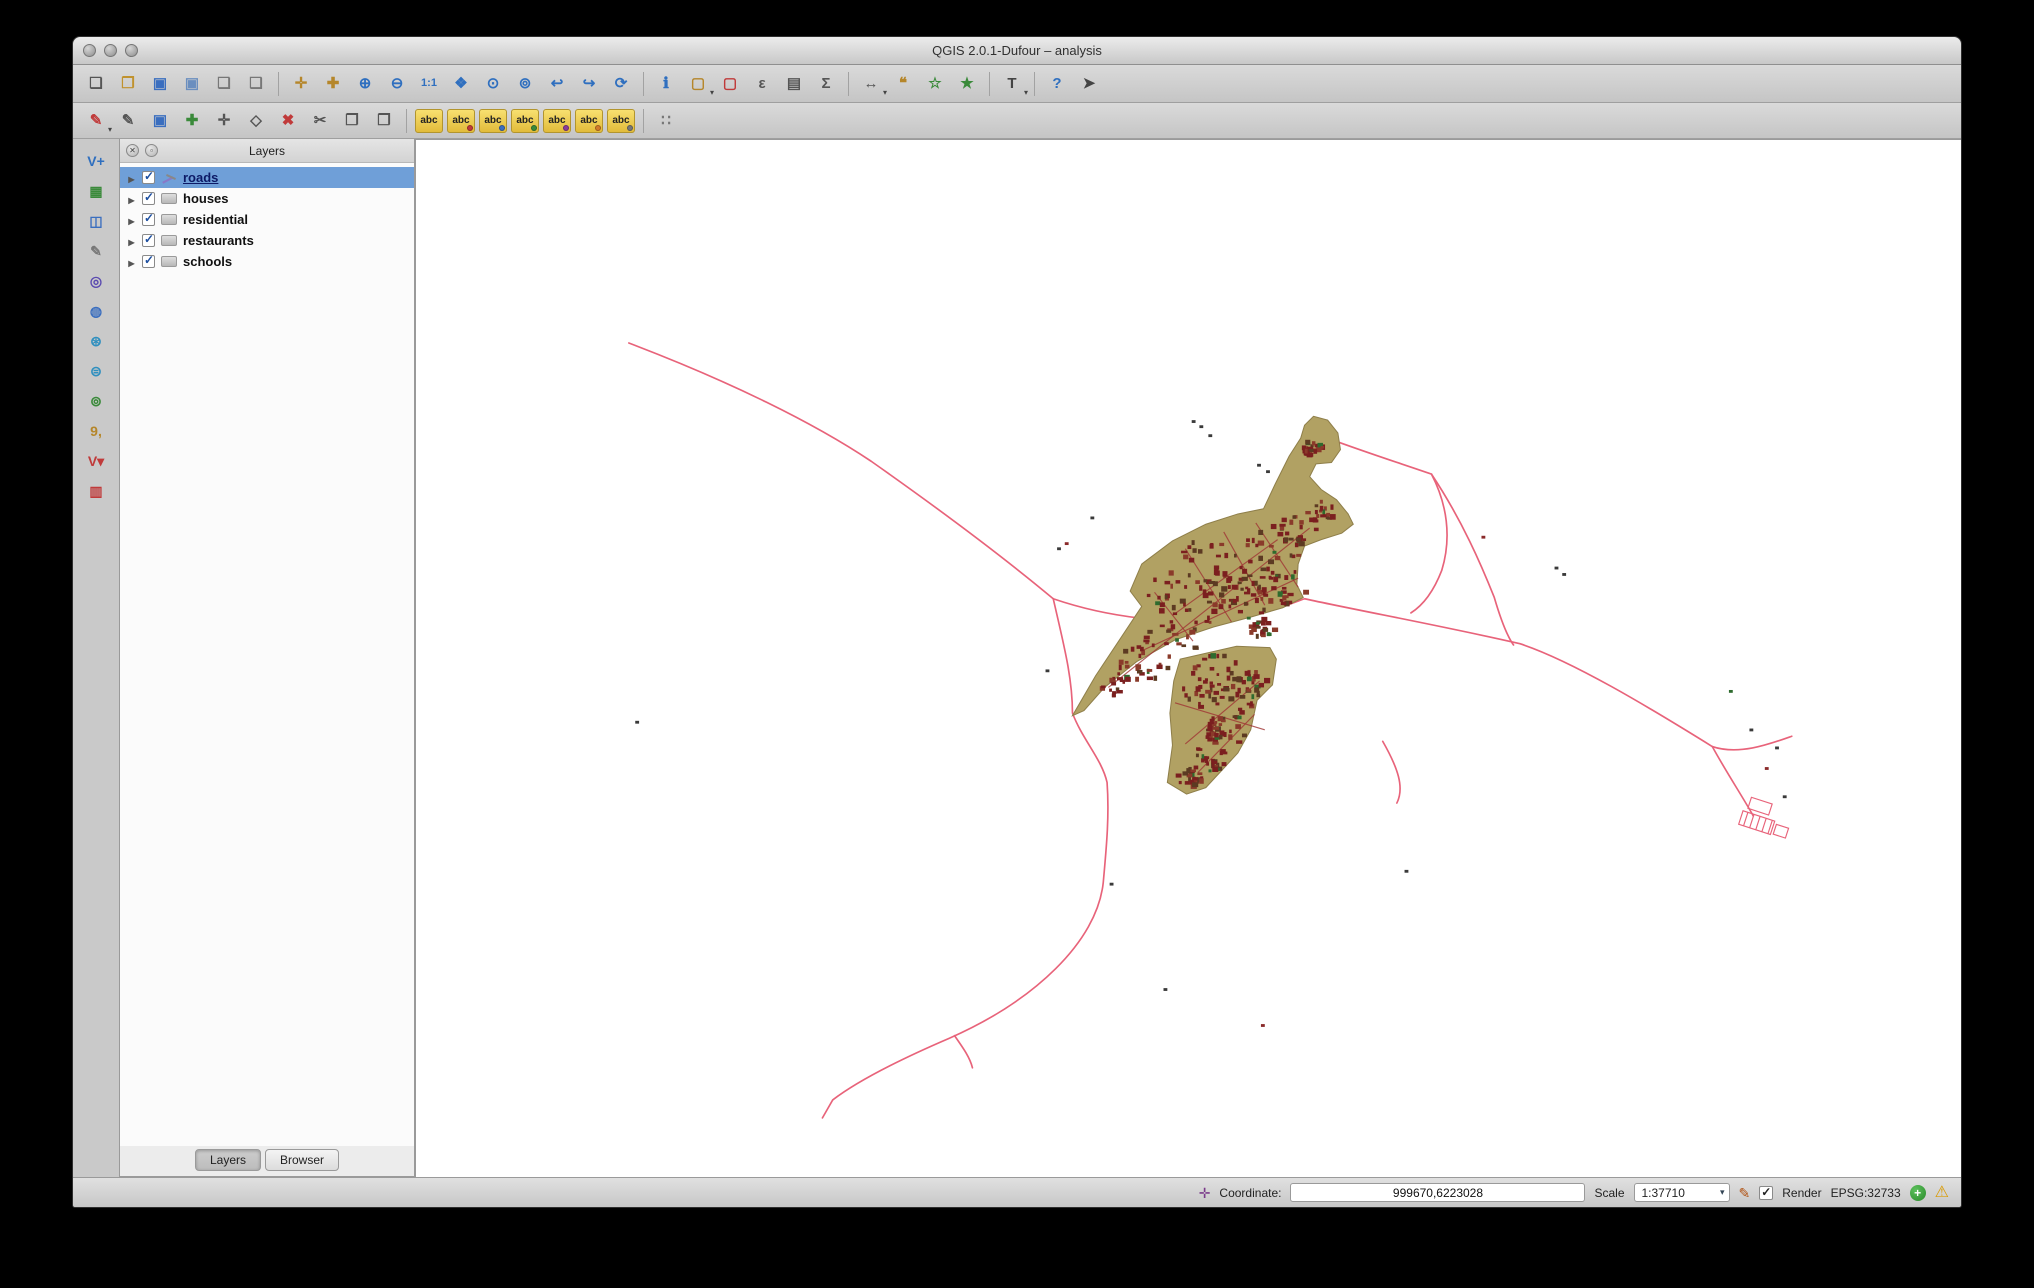 The height and width of the screenshot is (1288, 2034). Describe the element at coordinates (227, 1160) in the screenshot. I see `panel-tab-layers: Layers` at that location.